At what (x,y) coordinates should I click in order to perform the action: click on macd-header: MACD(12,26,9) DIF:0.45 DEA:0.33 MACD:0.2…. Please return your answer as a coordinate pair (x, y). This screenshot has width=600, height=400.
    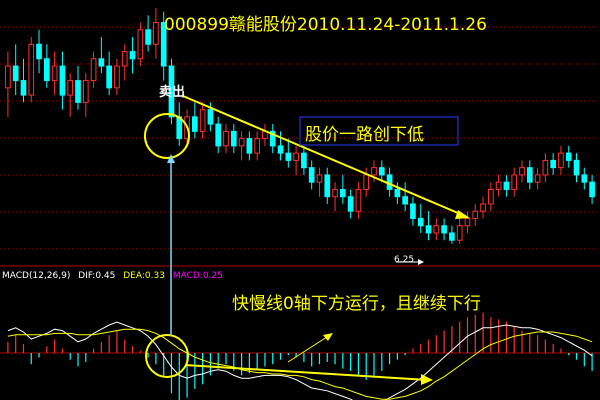
    Looking at the image, I should click on (115, 276).